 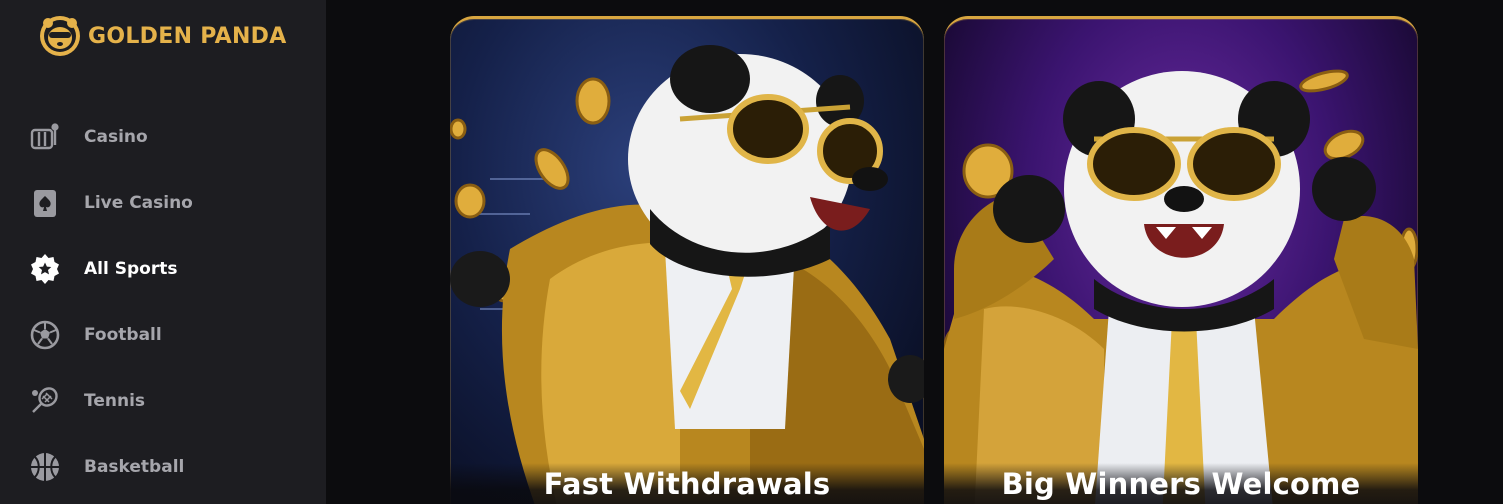 I want to click on star-badge-icon, so click(x=45, y=269).